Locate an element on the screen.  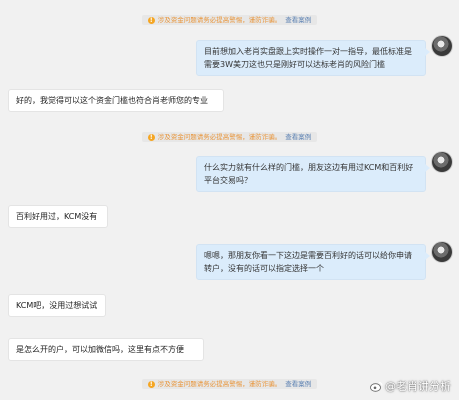
weibo-icon is located at coordinates (376, 386).